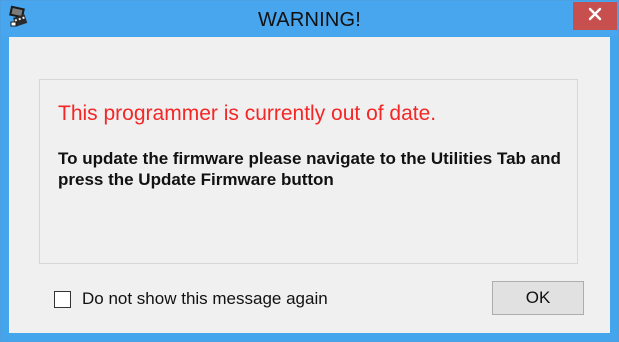 This screenshot has height=342, width=619. What do you see at coordinates (538, 298) in the screenshot?
I see `ok-button: OK` at bounding box center [538, 298].